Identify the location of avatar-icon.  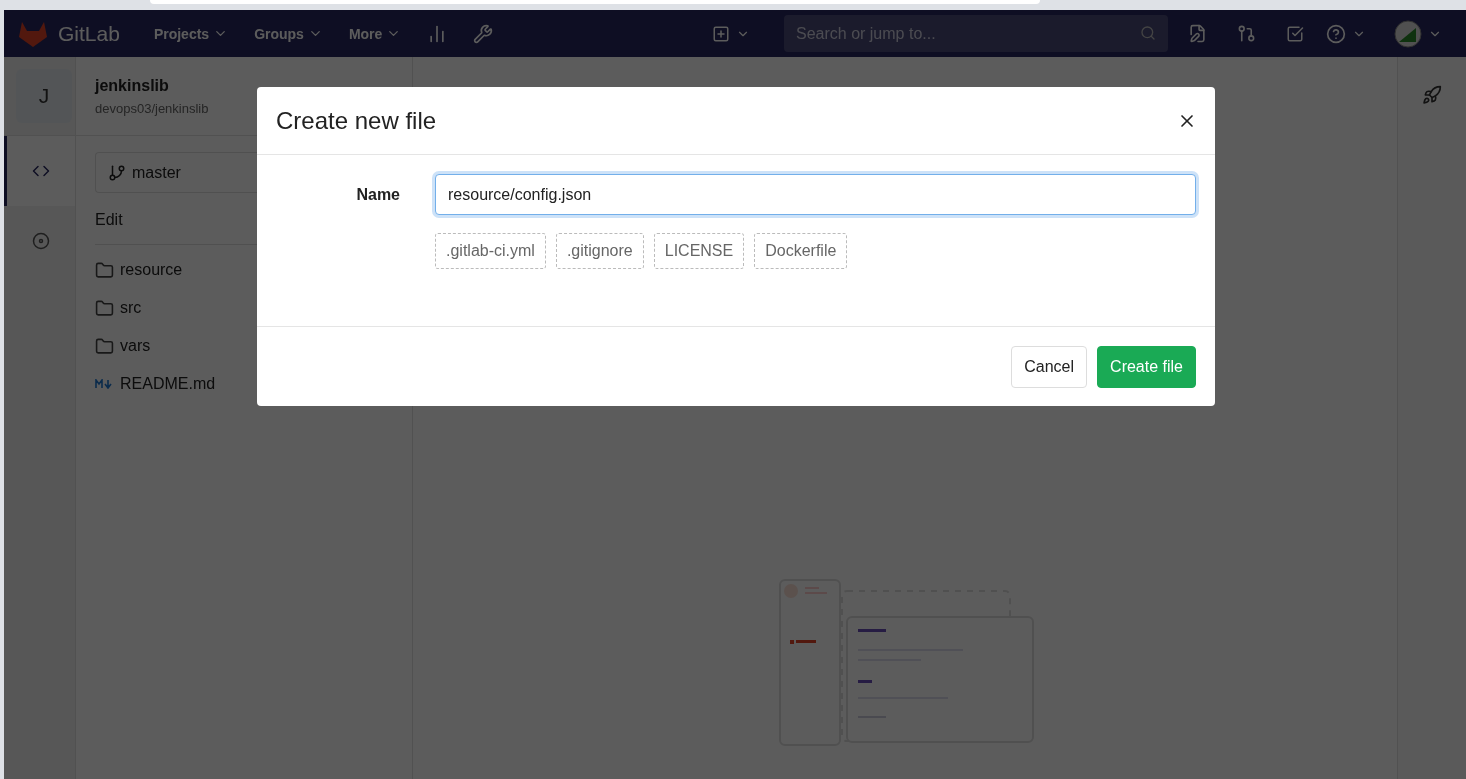
(1408, 33).